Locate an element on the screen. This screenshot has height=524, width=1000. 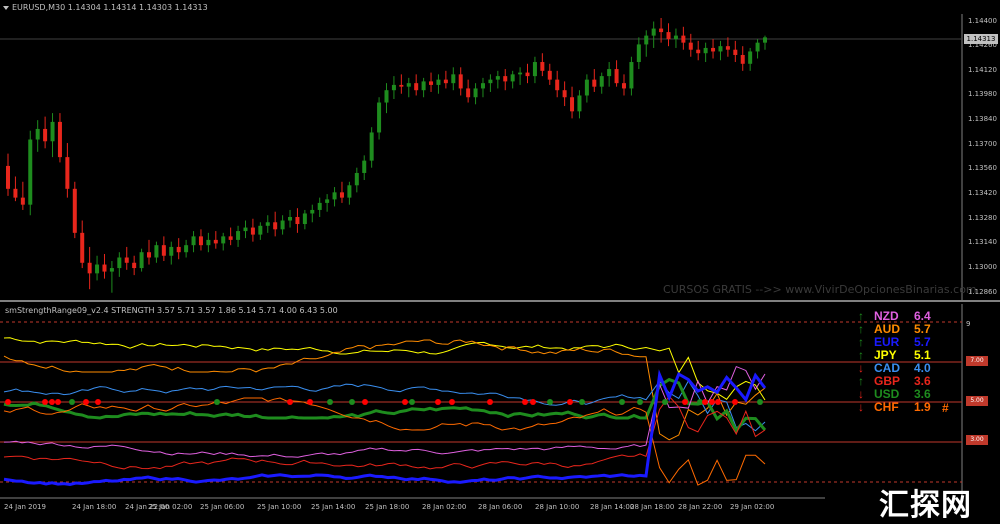
price-label: 1.13980 is located at coordinates (982, 94).